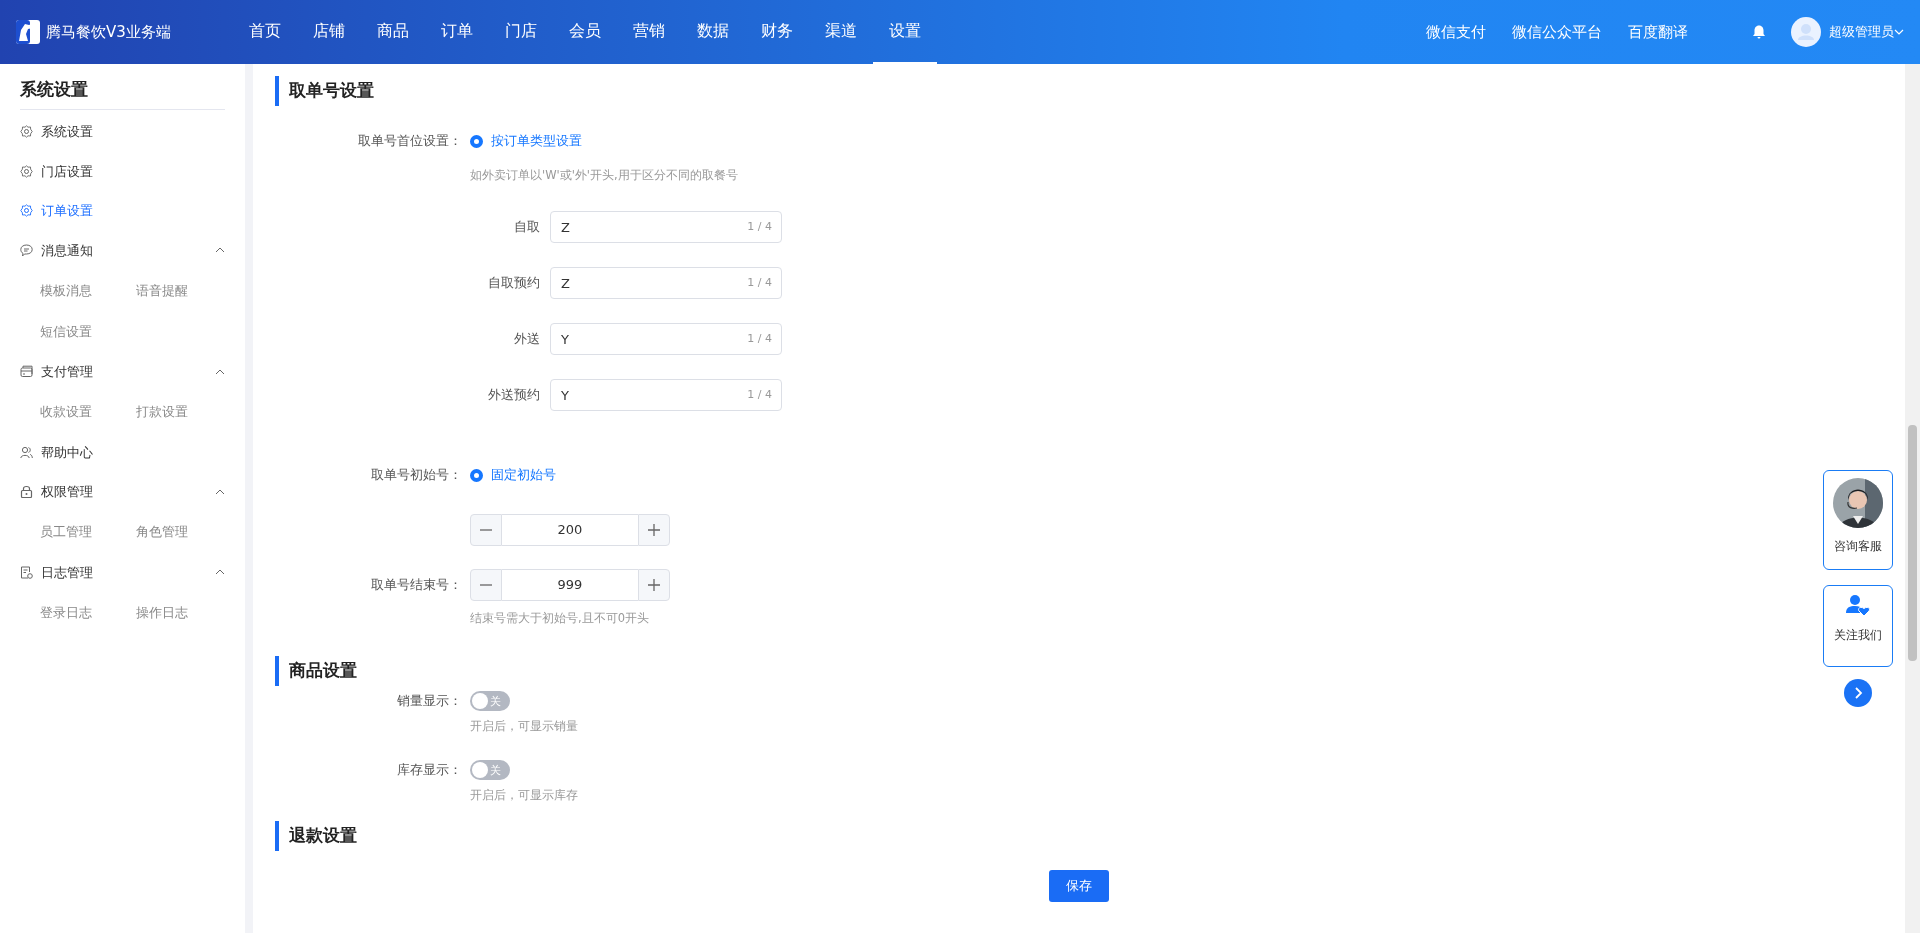  I want to click on nav-tab: 首页, so click(264, 32).